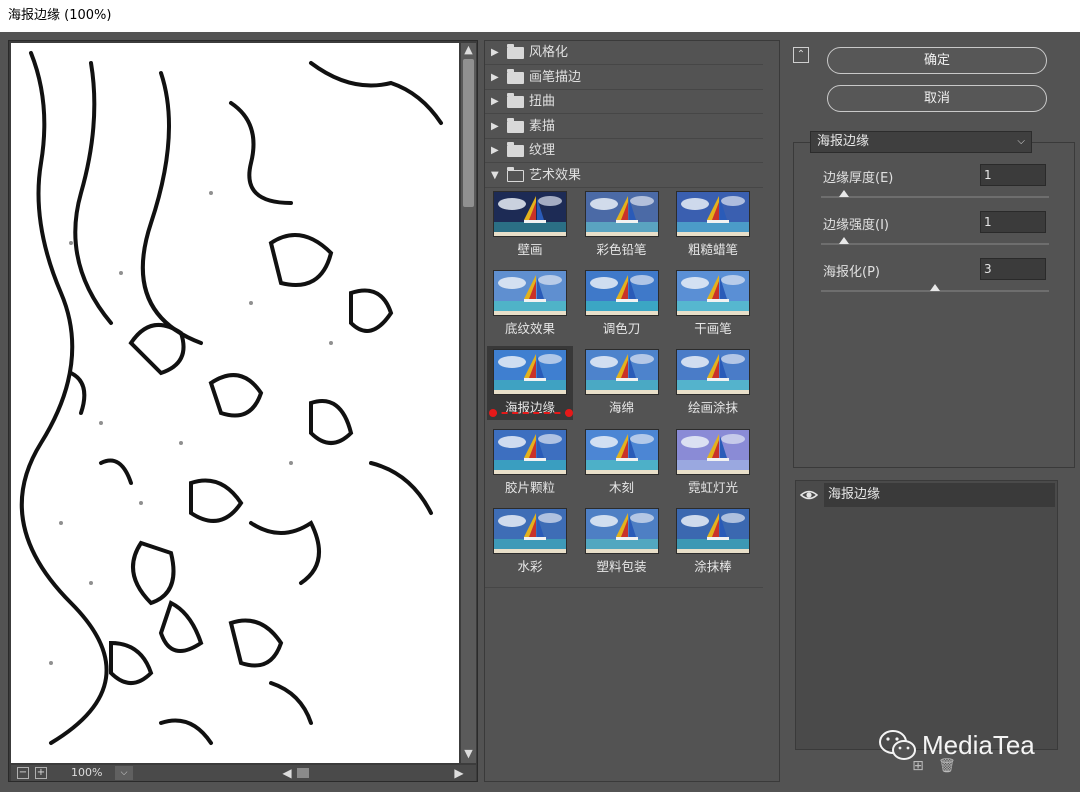  What do you see at coordinates (624, 151) in the screenshot?
I see `filter-category: ▶ 纹理` at bounding box center [624, 151].